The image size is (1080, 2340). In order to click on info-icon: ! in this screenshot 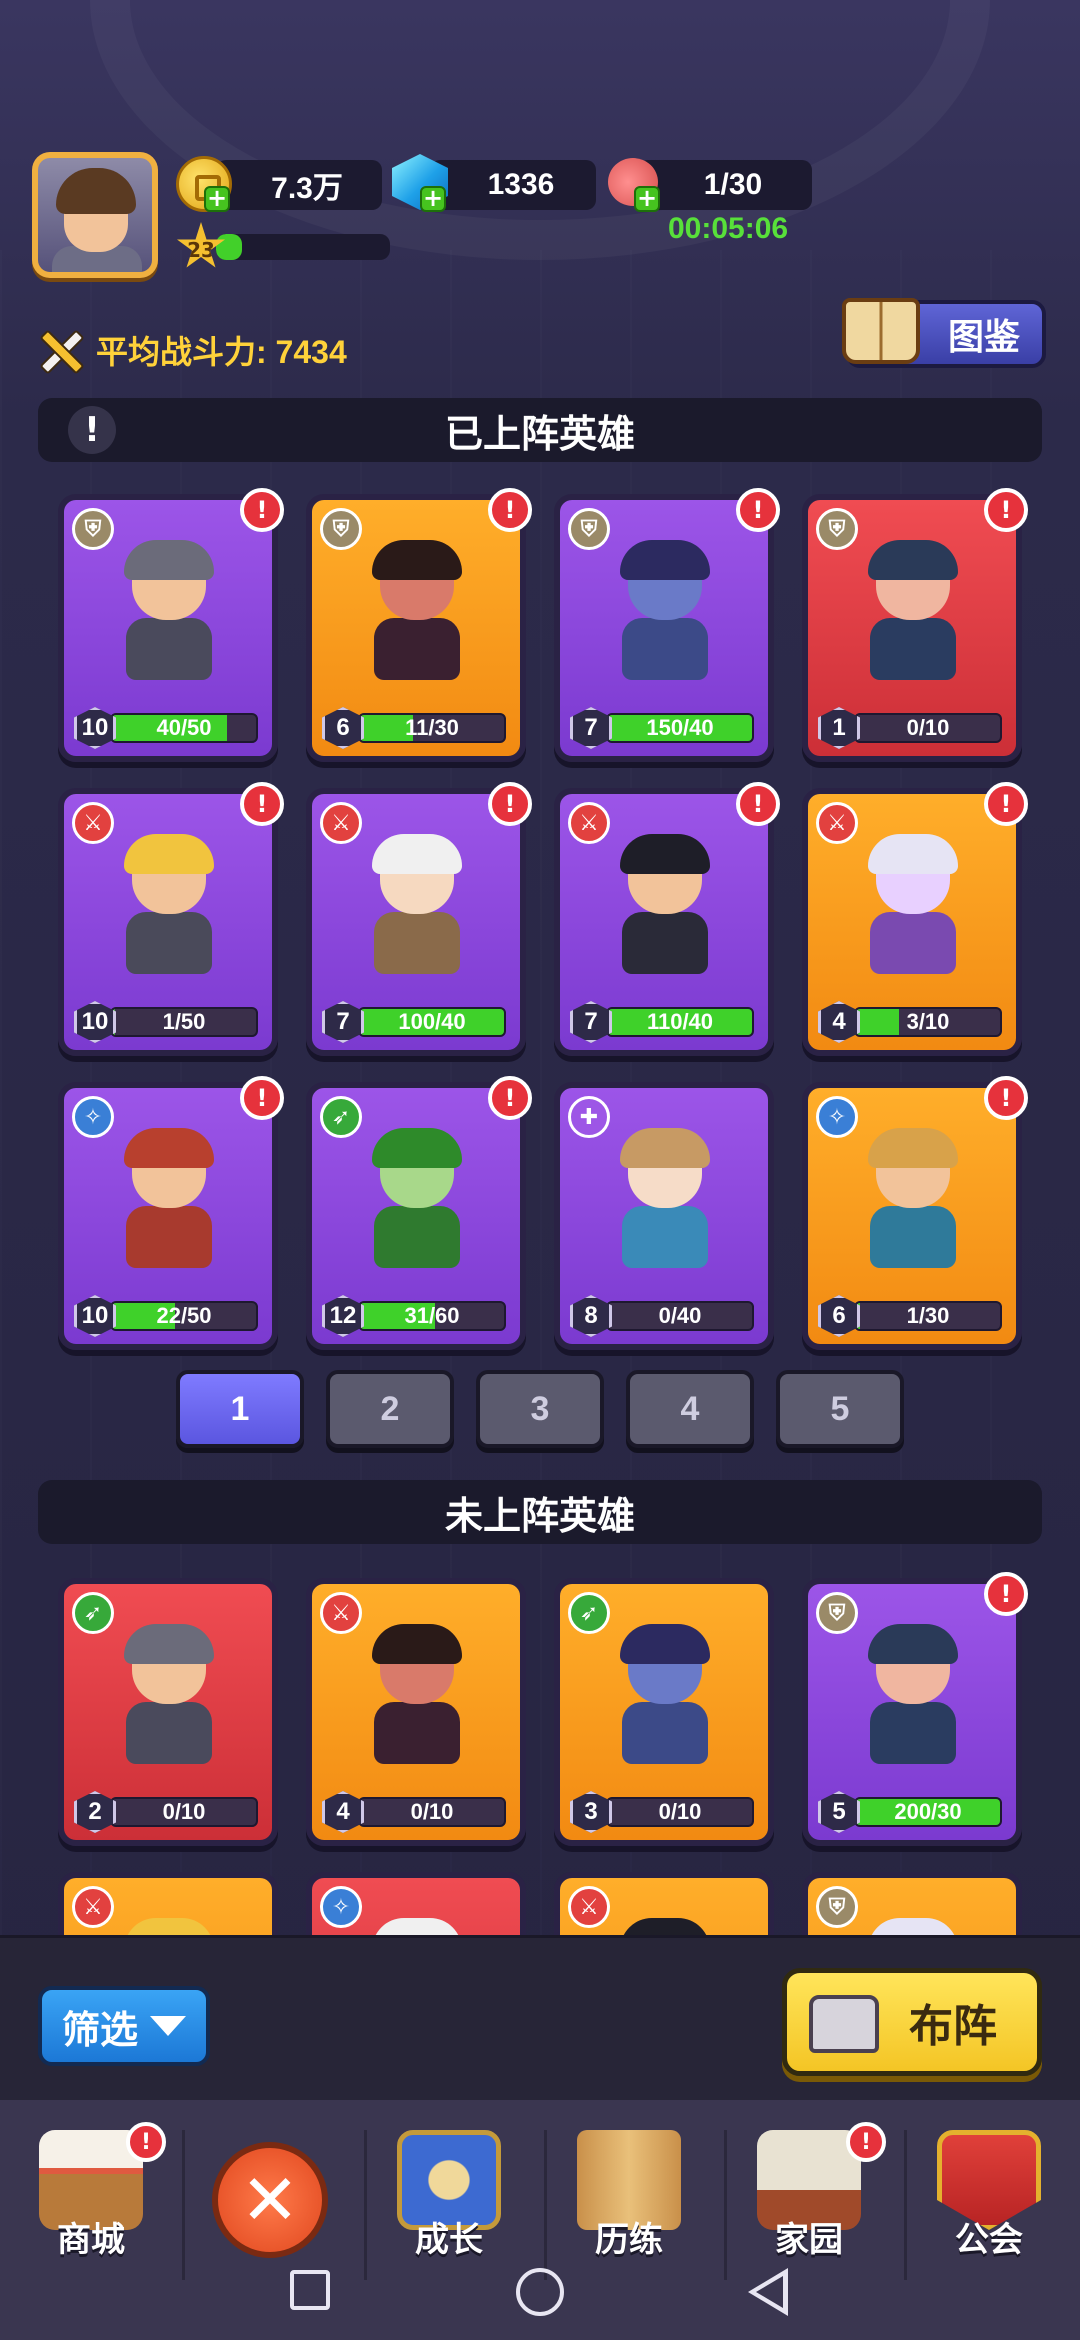, I will do `click(92, 430)`.